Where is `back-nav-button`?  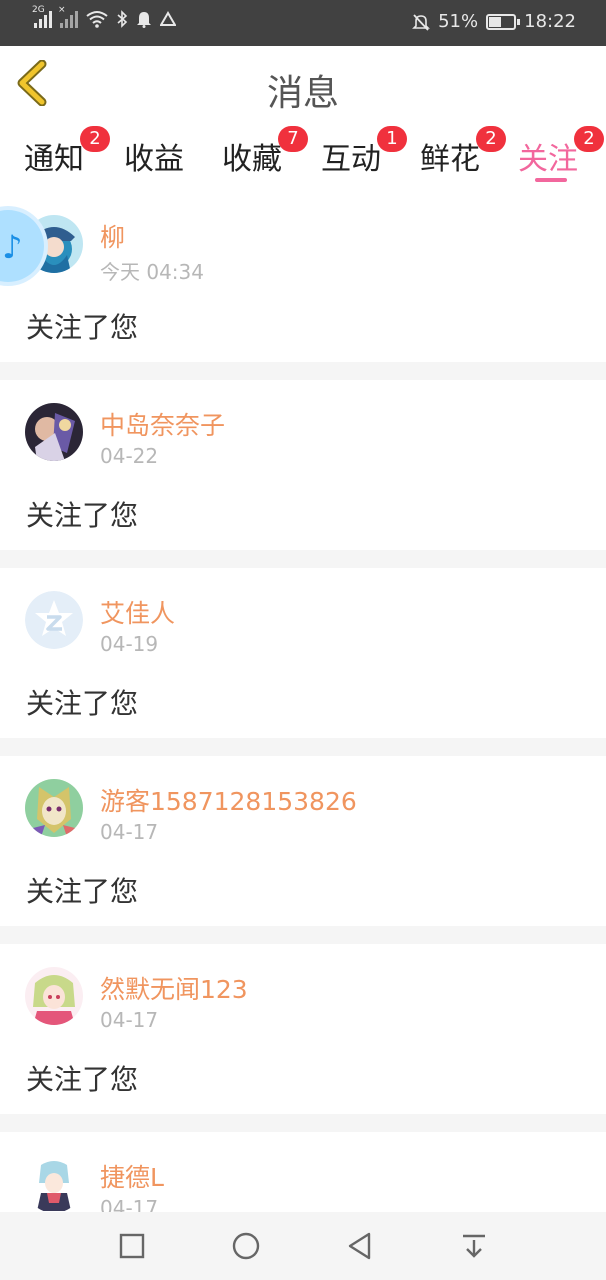
back-nav-button is located at coordinates (360, 1246).